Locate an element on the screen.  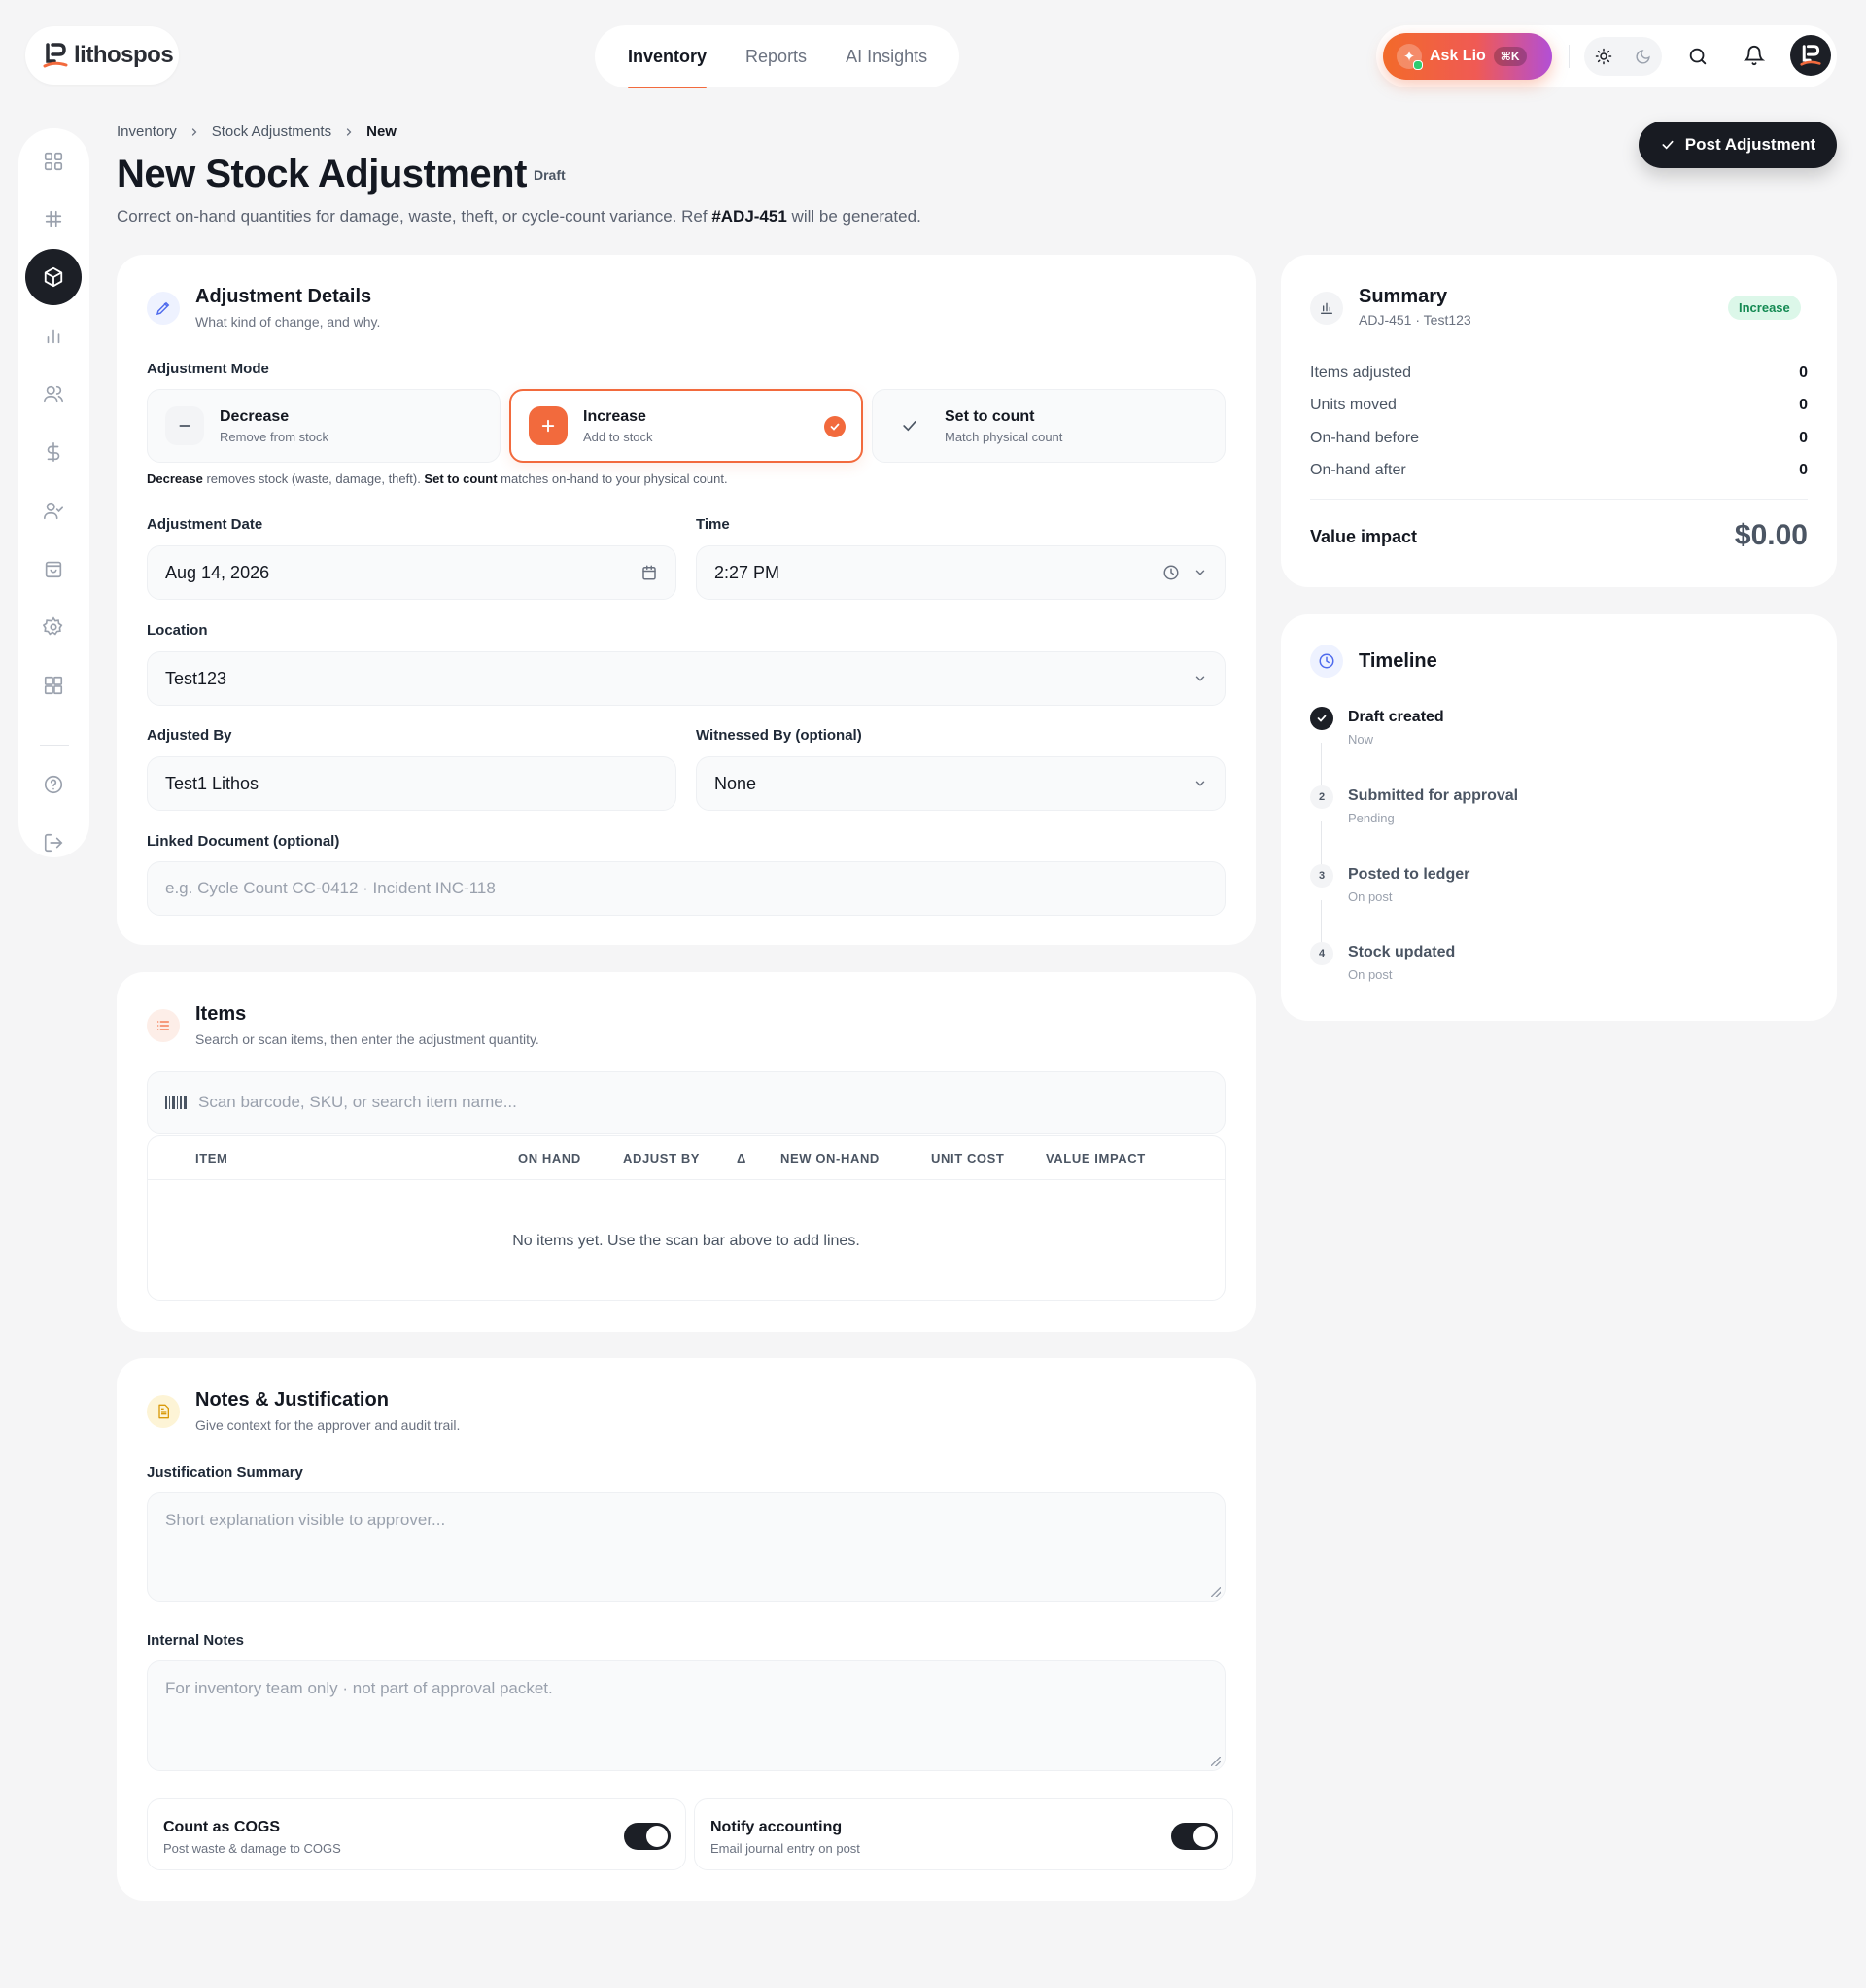
mode-decrease-title: Decrease is located at coordinates (255, 416).